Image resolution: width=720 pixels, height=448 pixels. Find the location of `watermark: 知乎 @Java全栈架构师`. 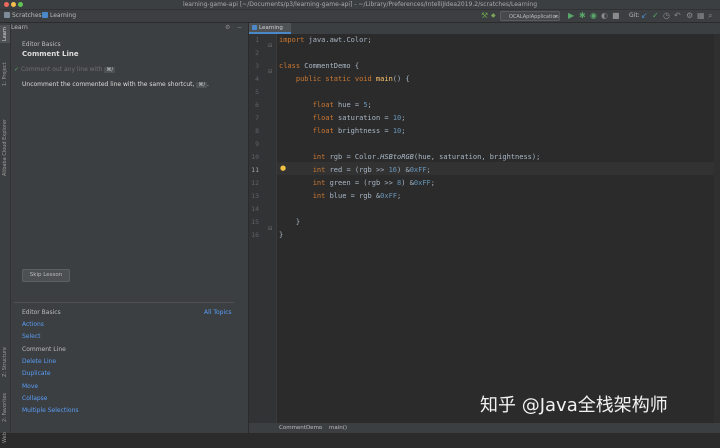

watermark: 知乎 @Java全栈架构师 is located at coordinates (574, 405).